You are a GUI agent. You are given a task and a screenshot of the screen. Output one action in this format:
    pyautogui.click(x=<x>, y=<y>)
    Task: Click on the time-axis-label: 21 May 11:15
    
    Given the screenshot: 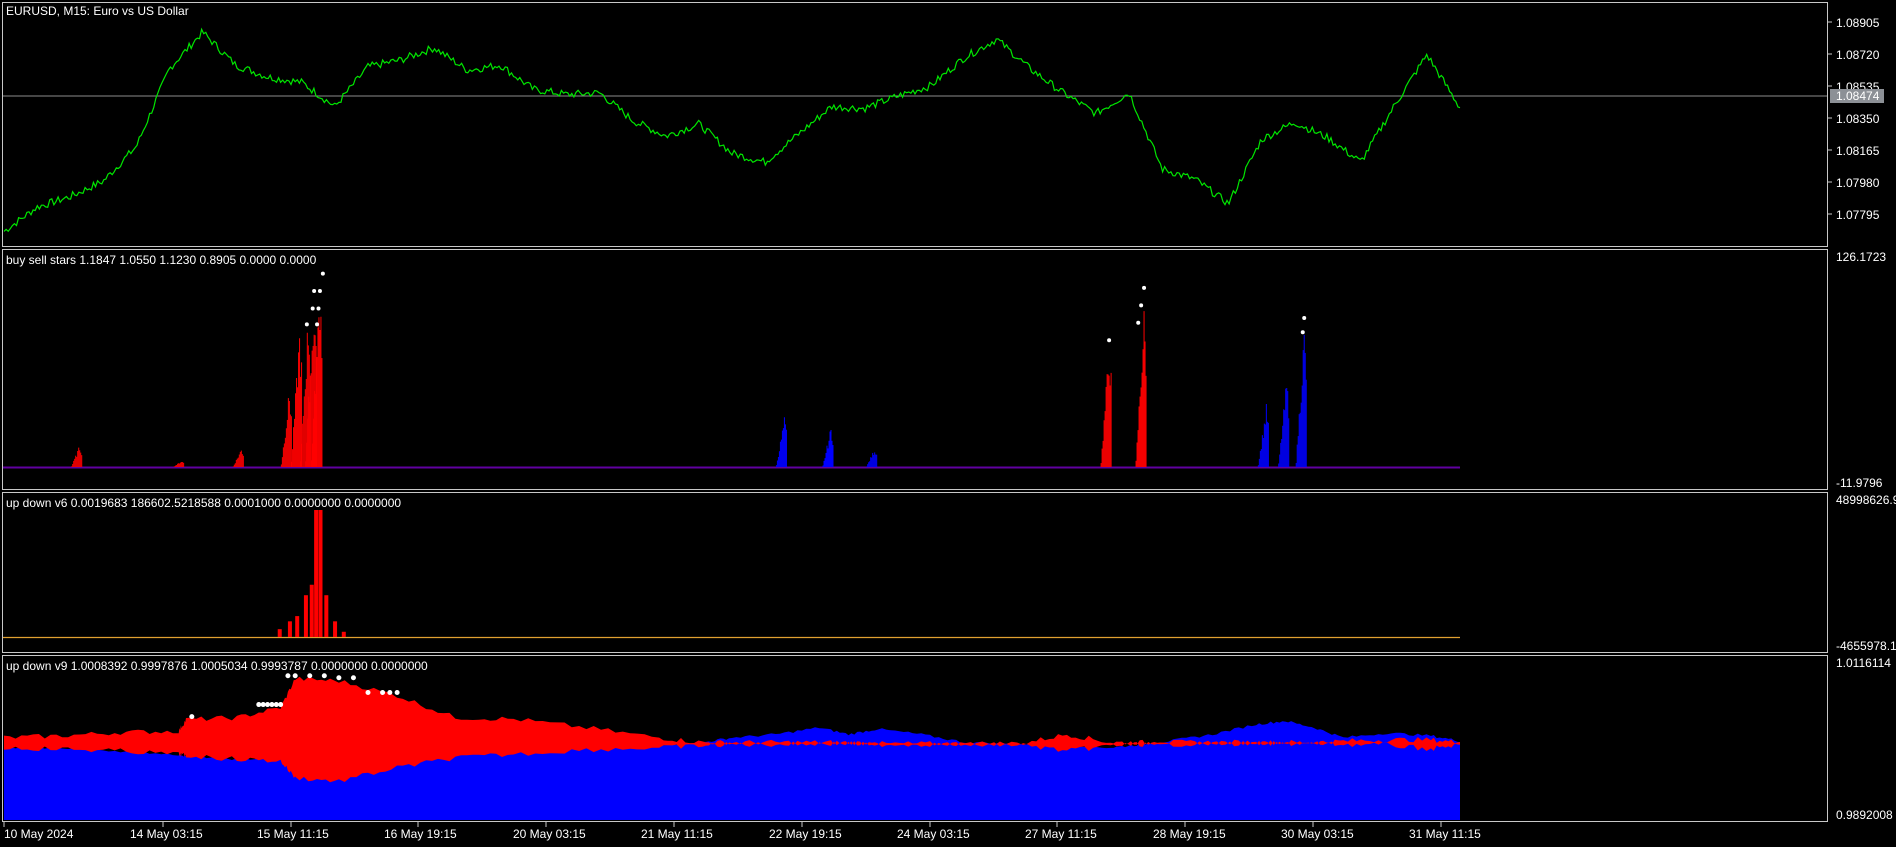 What is the action you would take?
    pyautogui.click(x=677, y=834)
    